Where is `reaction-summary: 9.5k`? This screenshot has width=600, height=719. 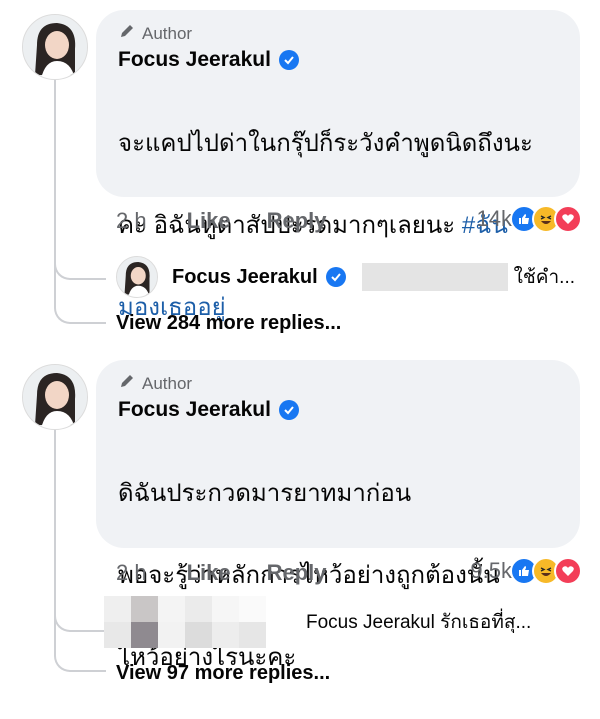
reaction-summary: 9.5k is located at coordinates (526, 571).